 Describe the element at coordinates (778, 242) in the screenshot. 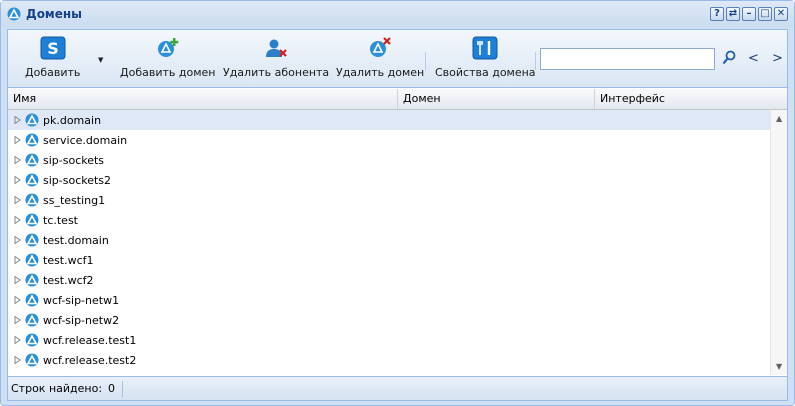

I see `vertical-scrollbar: ▲ ▼` at that location.